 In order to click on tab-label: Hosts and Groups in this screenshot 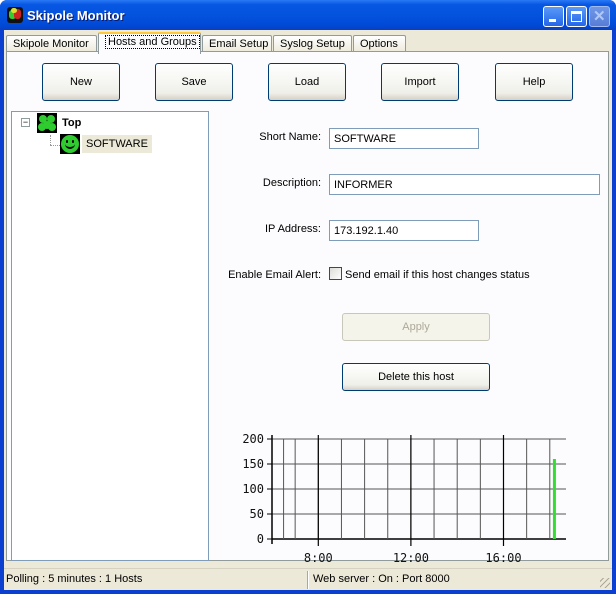, I will do `click(152, 42)`.